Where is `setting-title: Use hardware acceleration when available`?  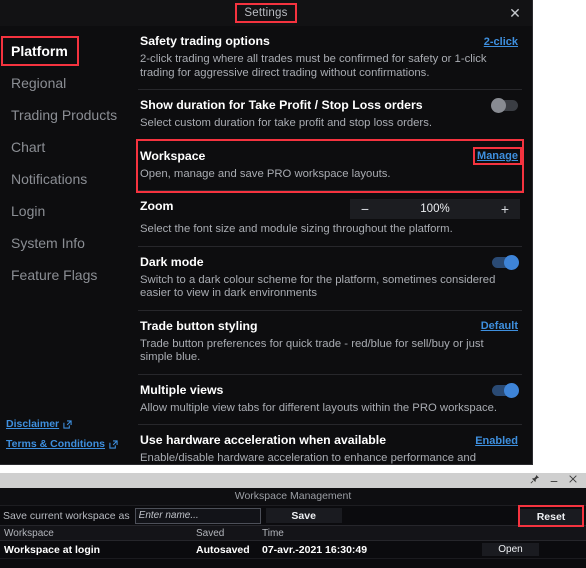 setting-title: Use hardware acceleration when available is located at coordinates (263, 440).